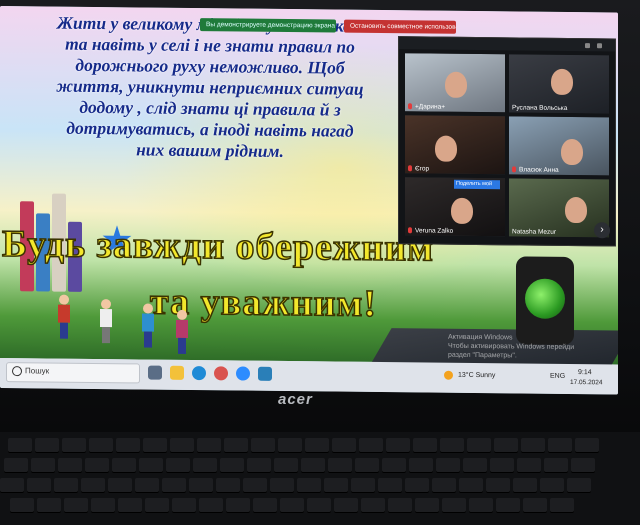  I want to click on share-tooltip: Поделить мой, so click(477, 184).